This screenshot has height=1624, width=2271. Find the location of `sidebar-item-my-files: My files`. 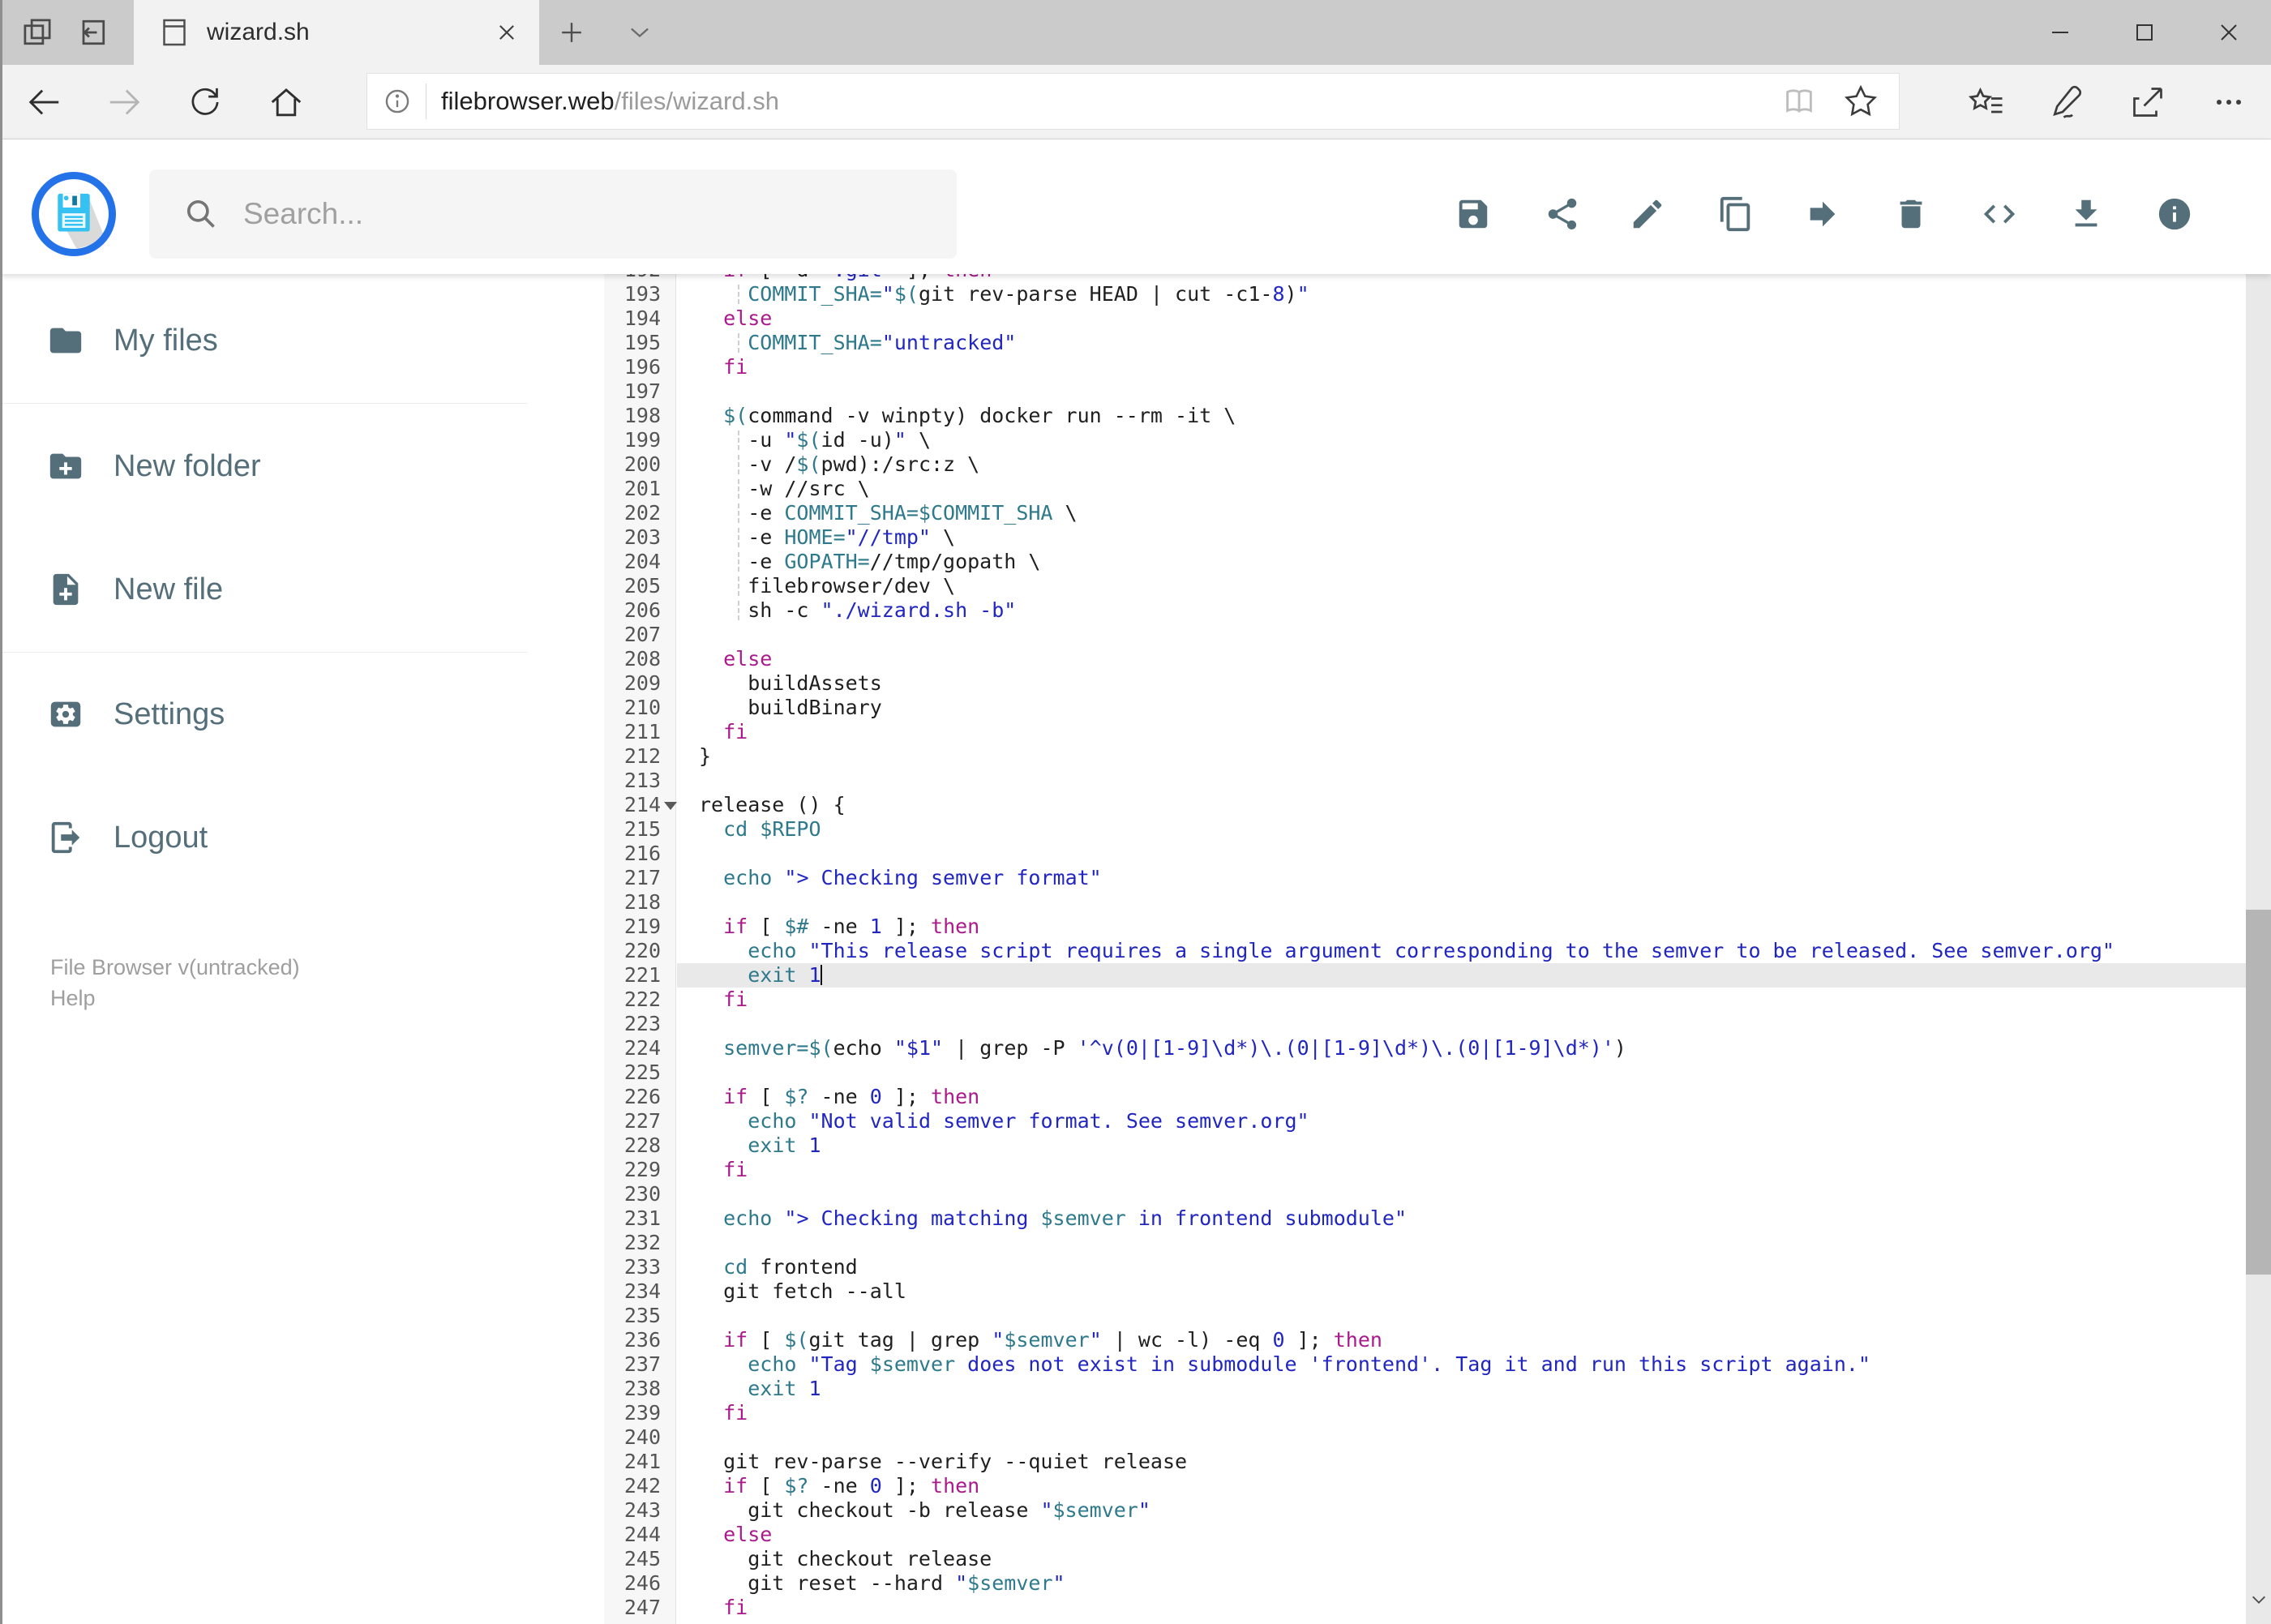

sidebar-item-my-files: My files is located at coordinates (300, 341).